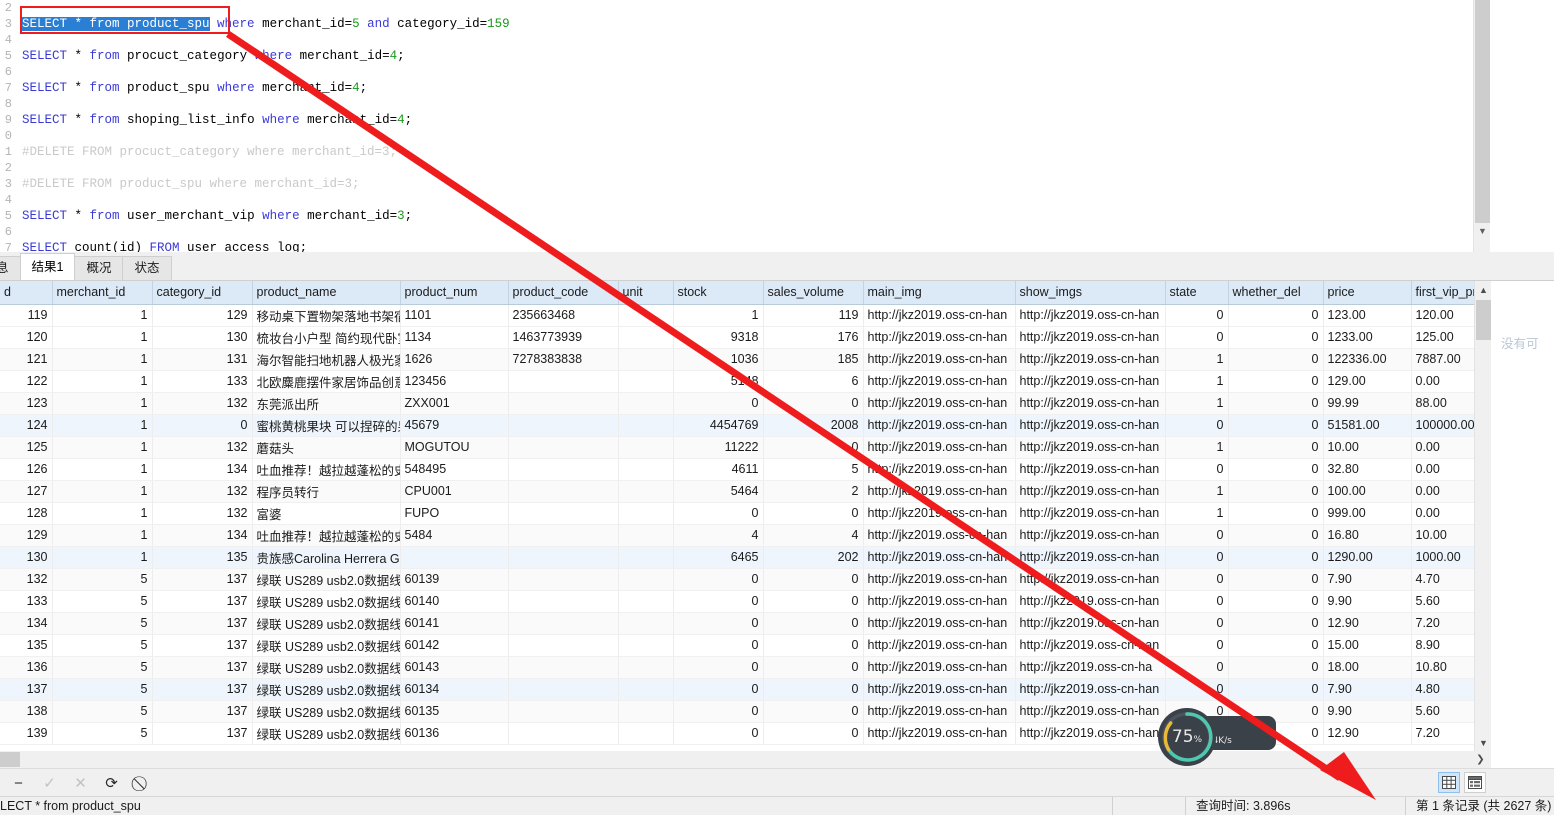  Describe the element at coordinates (202, 381) in the screenshot. I see `cell-category_id: 133` at that location.